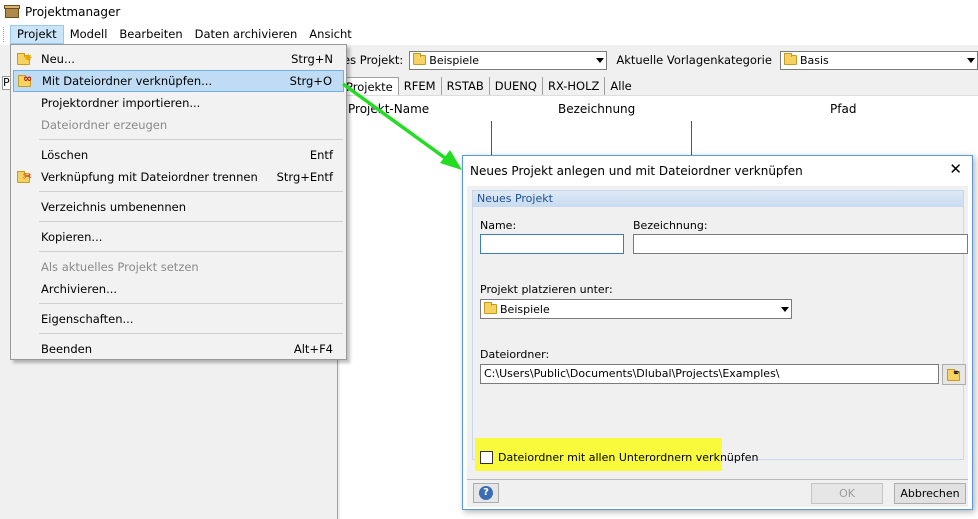  I want to click on current-project-combo: Beispiele, so click(508, 60).